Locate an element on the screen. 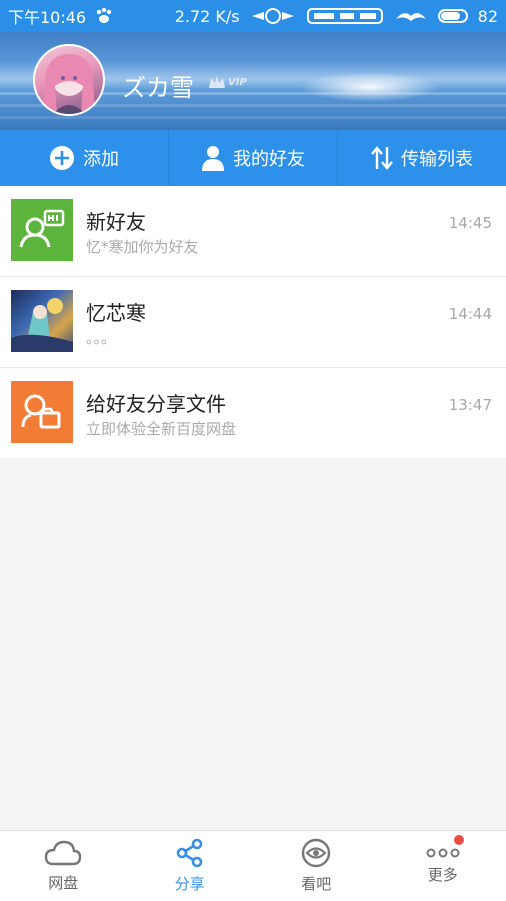  tab-netdisk-label: 网盘 is located at coordinates (63, 882).